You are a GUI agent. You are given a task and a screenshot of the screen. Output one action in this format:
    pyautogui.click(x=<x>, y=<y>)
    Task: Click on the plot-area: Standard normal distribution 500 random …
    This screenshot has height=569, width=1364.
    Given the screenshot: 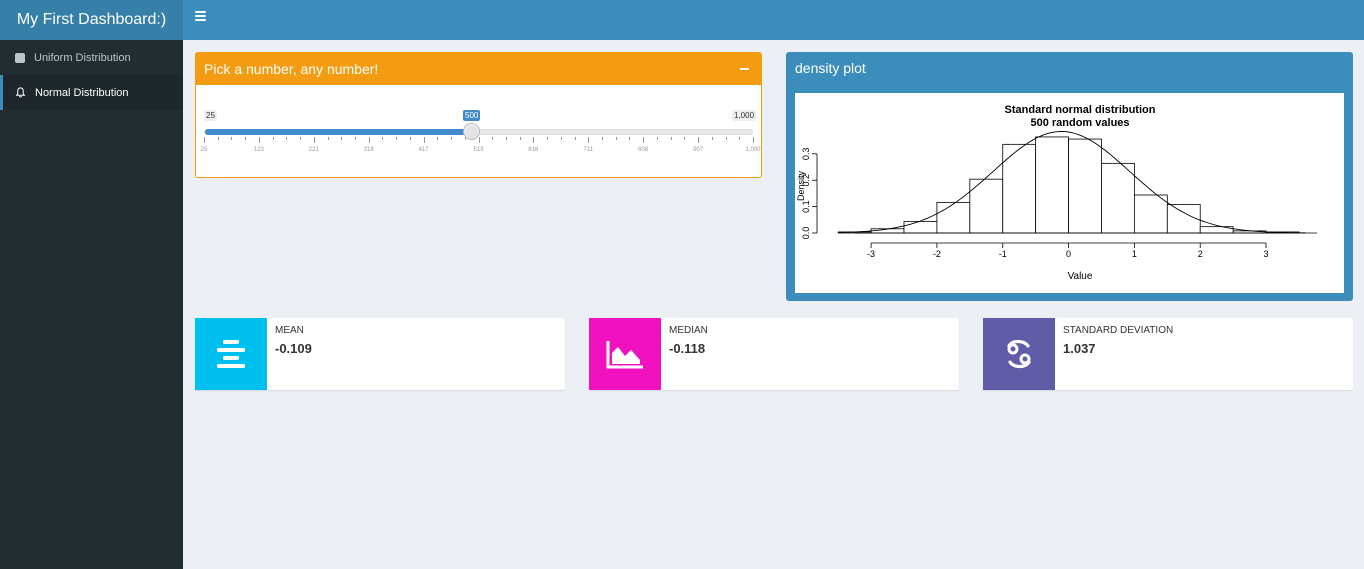 What is the action you would take?
    pyautogui.click(x=1069, y=193)
    